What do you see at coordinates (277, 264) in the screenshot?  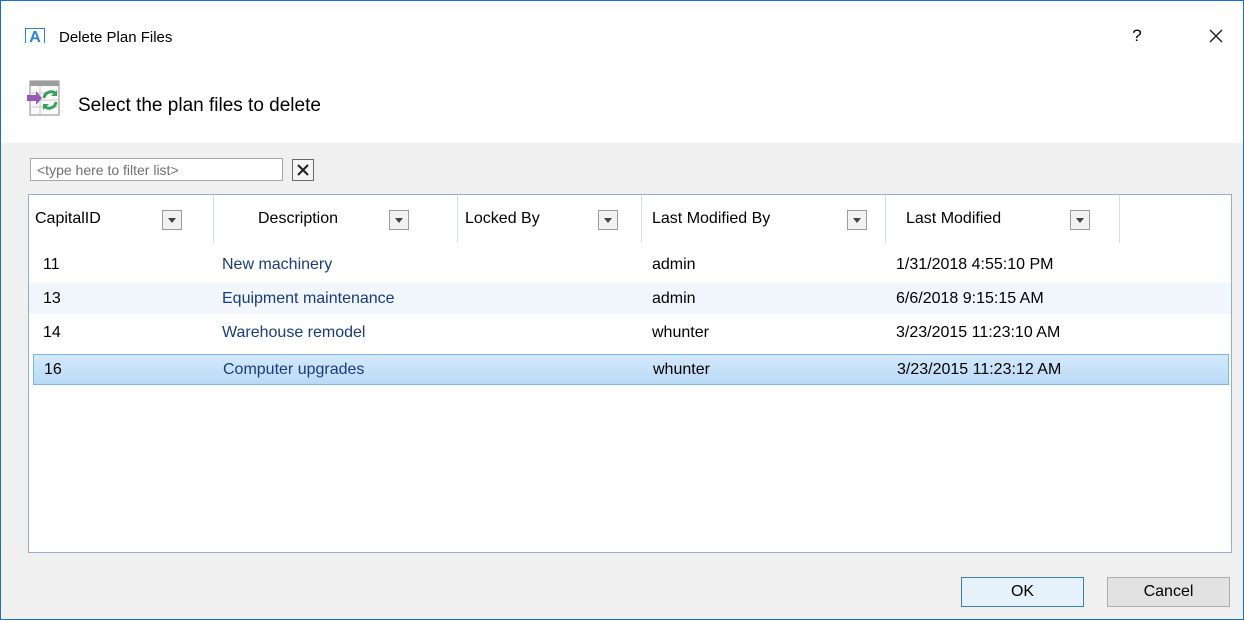 I see `cell-description: New machinery` at bounding box center [277, 264].